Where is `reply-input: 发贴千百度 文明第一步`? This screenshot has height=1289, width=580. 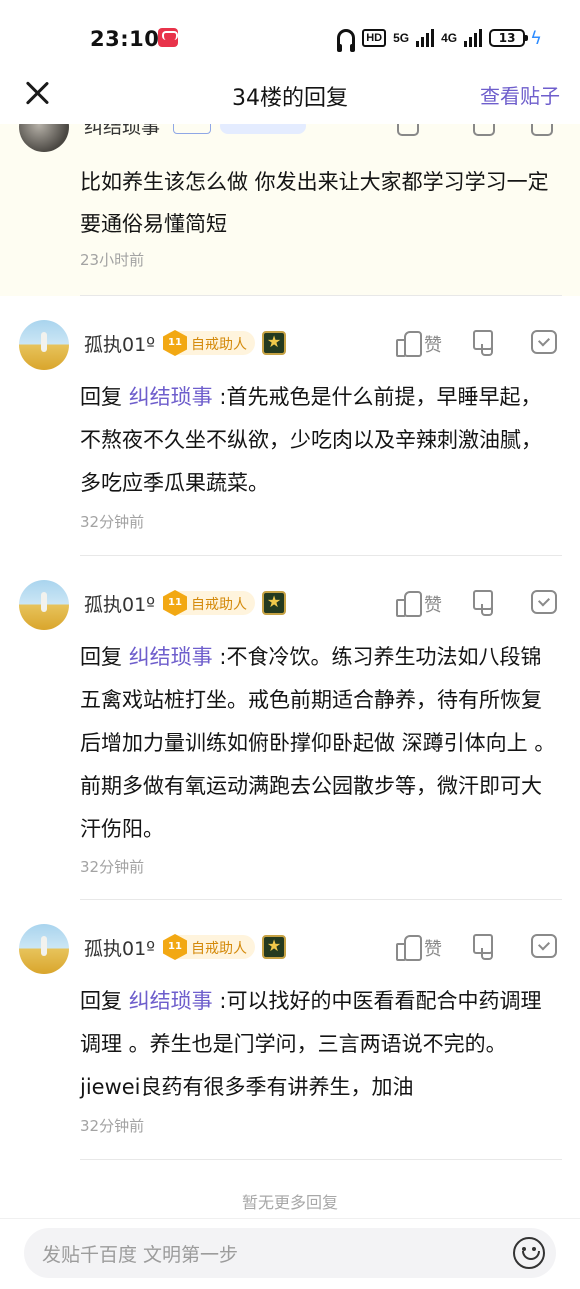
reply-input: 发贴千百度 文明第一步 is located at coordinates (290, 1253).